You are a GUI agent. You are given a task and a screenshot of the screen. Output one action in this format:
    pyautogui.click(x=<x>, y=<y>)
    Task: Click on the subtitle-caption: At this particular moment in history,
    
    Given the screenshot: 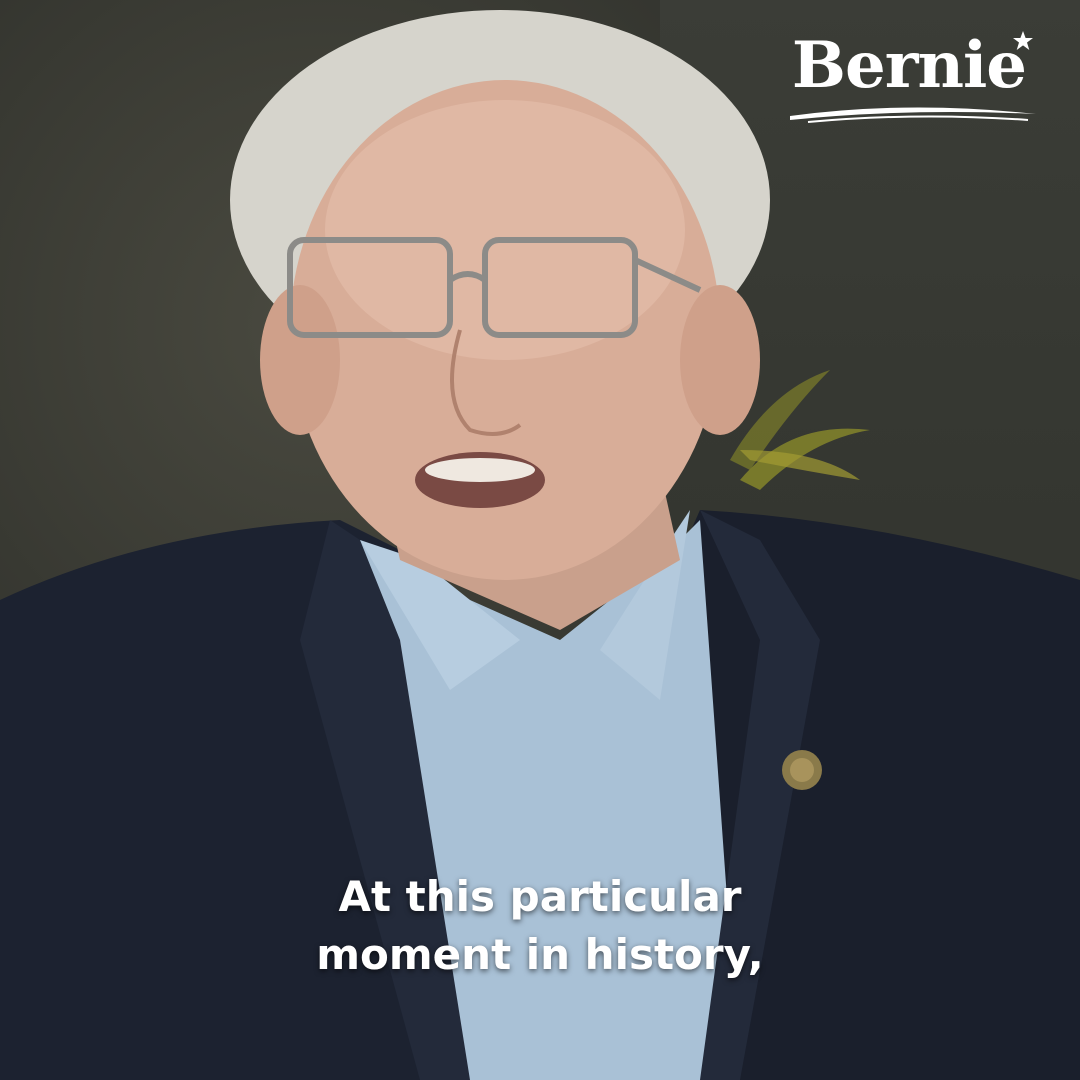 What is the action you would take?
    pyautogui.click(x=540, y=926)
    